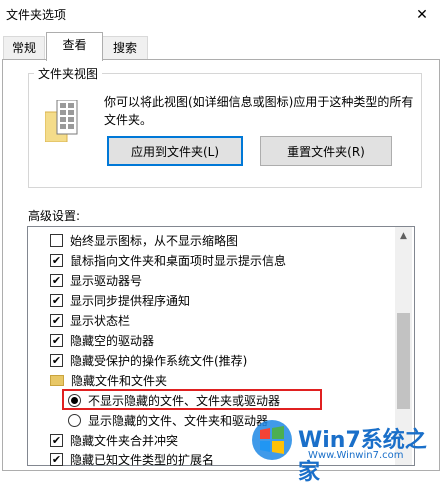  I want to click on list-item: ✔ 显示状态栏, so click(90, 320).